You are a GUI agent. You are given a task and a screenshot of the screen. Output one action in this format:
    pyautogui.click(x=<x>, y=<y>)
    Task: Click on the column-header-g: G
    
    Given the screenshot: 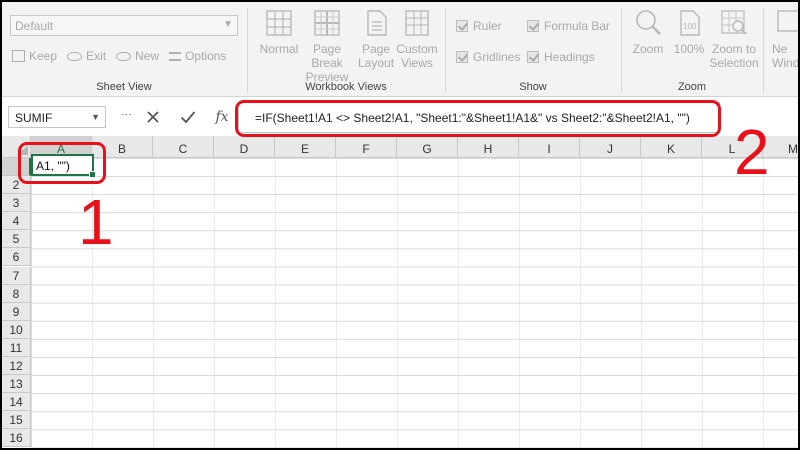 What is the action you would take?
    pyautogui.click(x=427, y=147)
    